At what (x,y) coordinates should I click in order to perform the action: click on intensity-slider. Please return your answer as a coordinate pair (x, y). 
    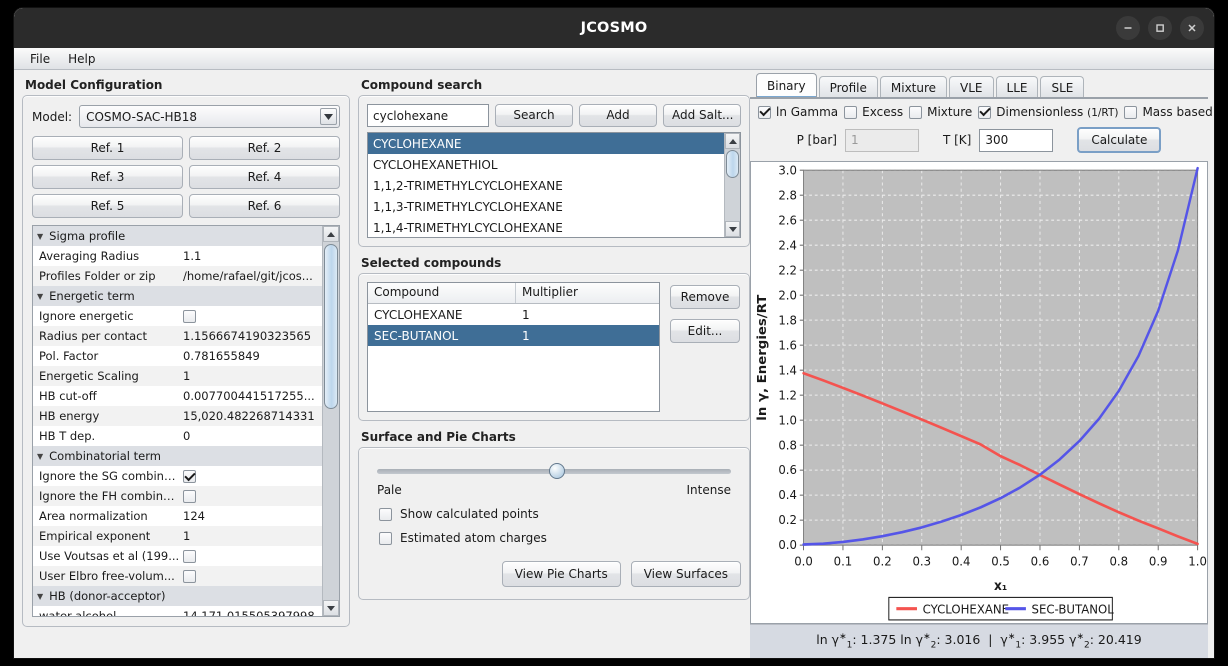
    Looking at the image, I should click on (554, 471).